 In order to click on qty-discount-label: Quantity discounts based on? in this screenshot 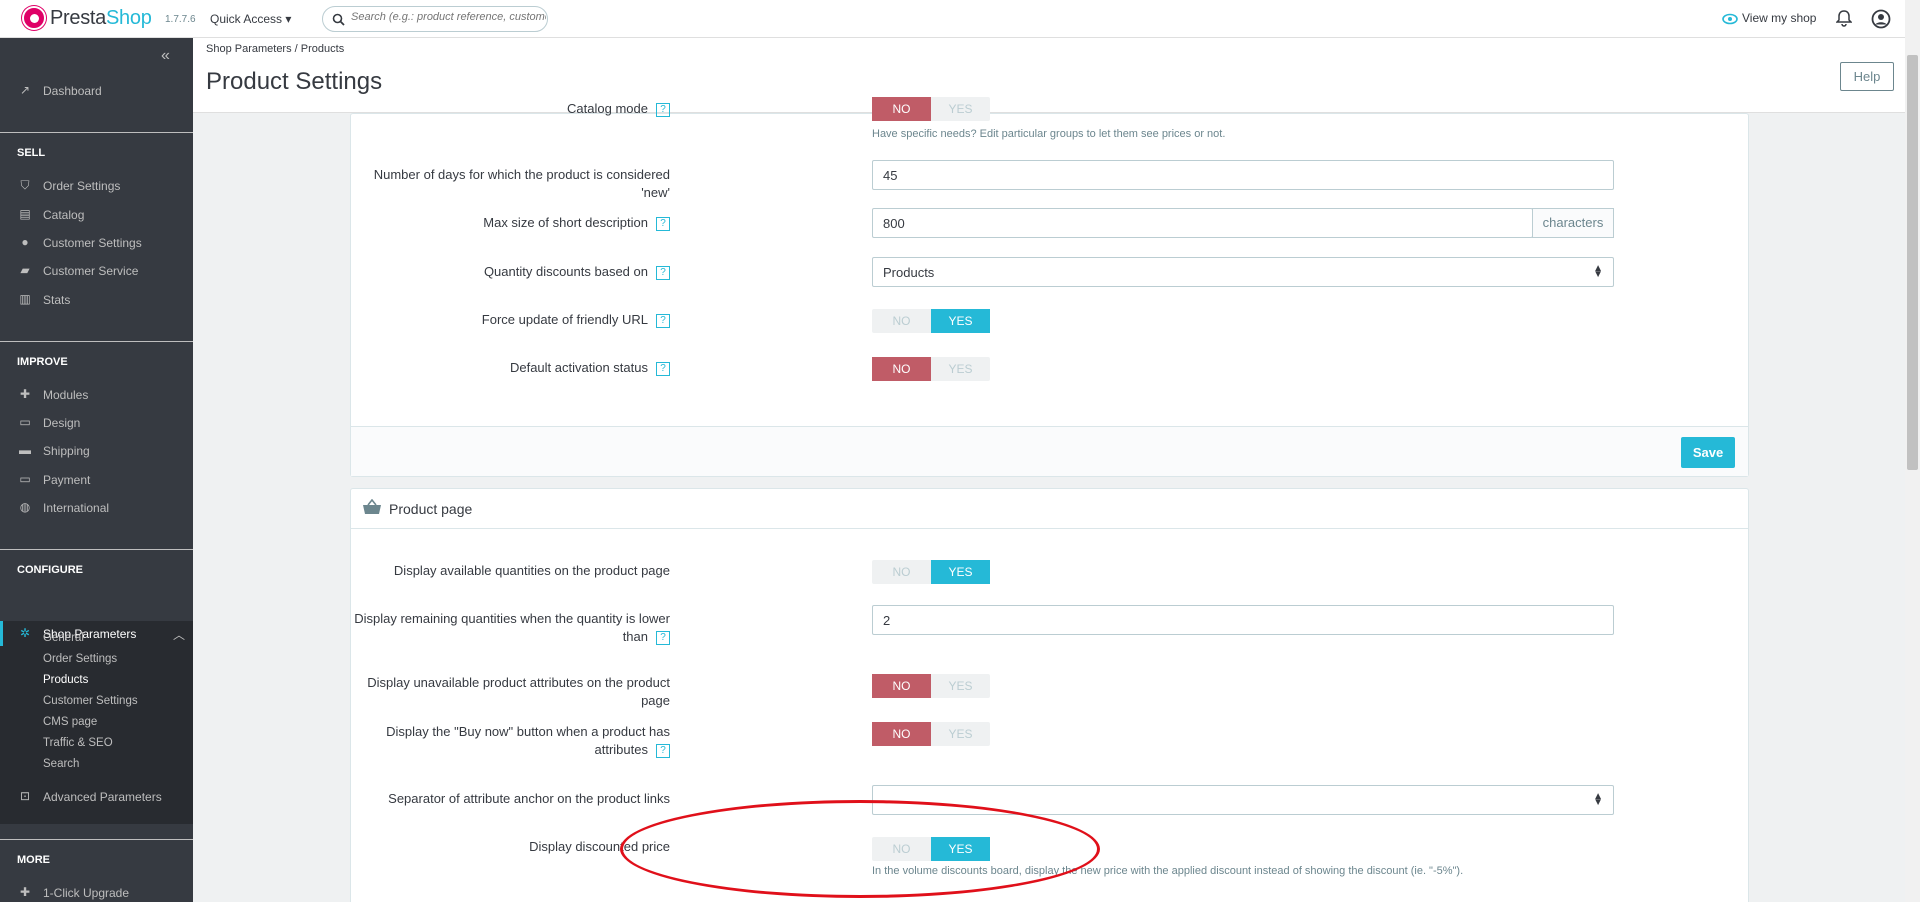, I will do `click(577, 272)`.